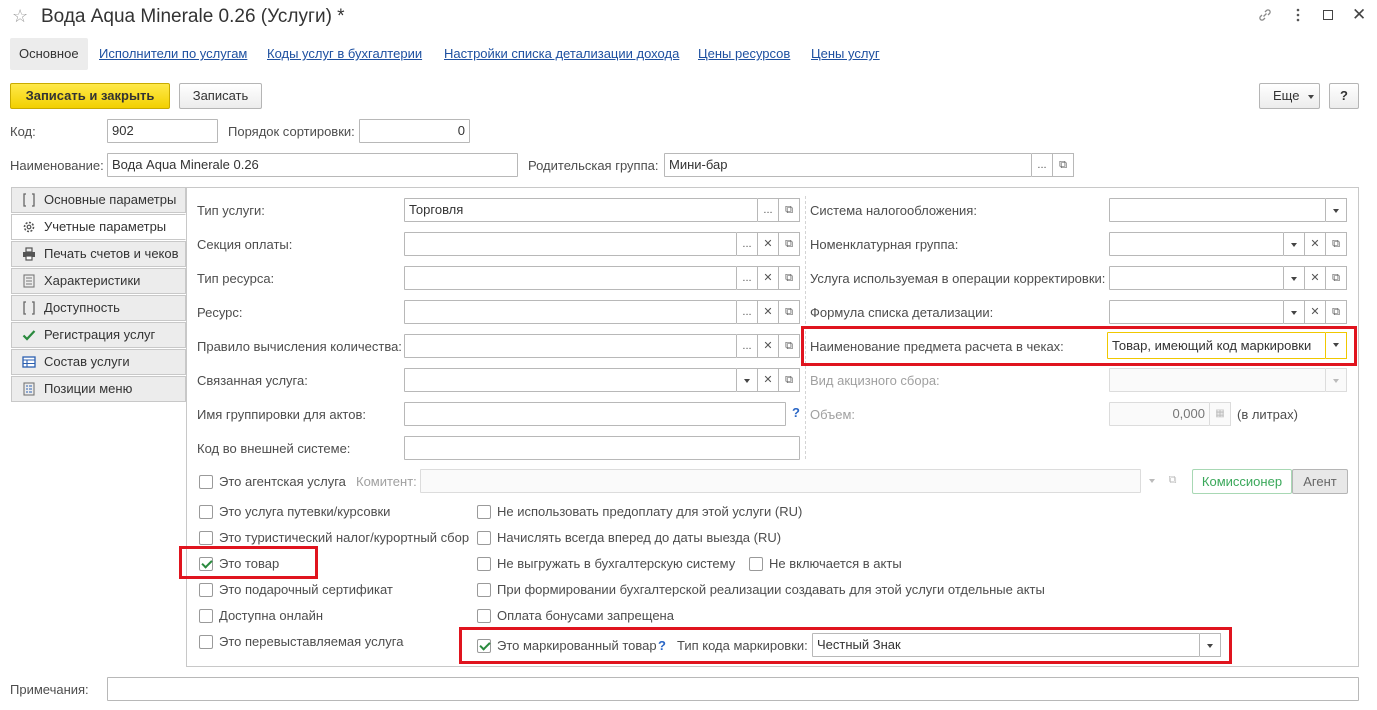 This screenshot has height=710, width=1377. Describe the element at coordinates (98, 281) in the screenshot. I see `sidetab-characteristics: Характеристики` at that location.